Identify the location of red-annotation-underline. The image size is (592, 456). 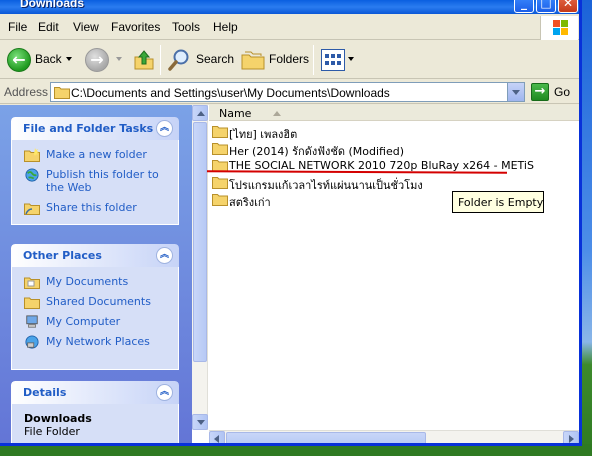
(357, 172).